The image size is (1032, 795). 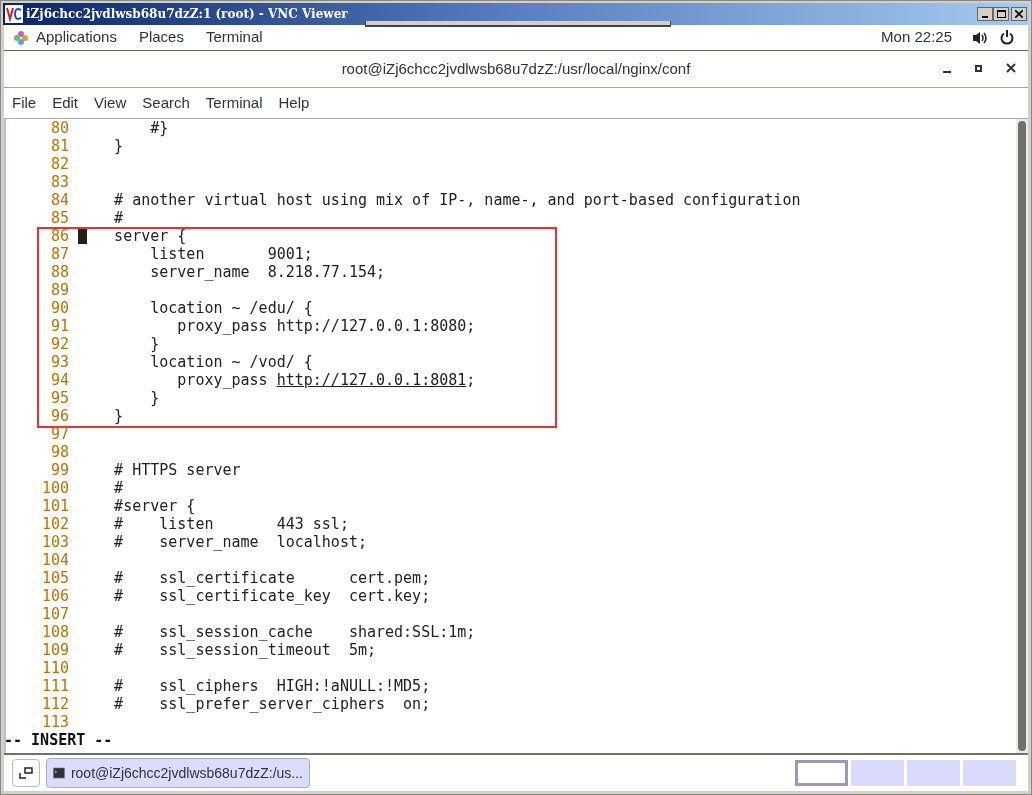 I want to click on maximize-button, so click(x=1001, y=14).